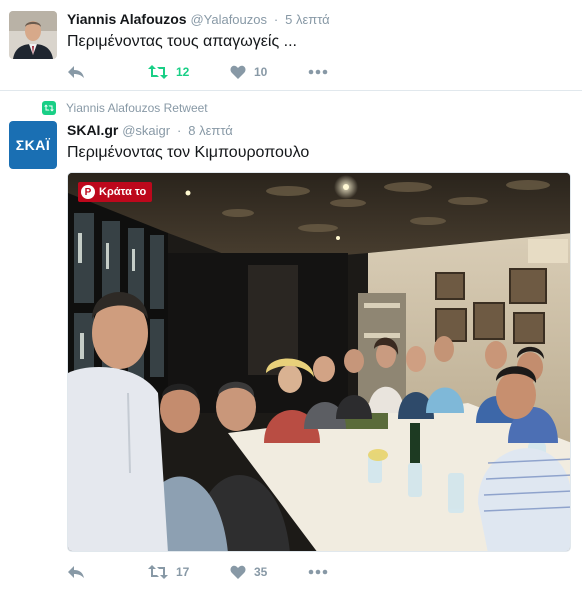 This screenshot has width=582, height=590. I want to click on retweet-button: 17, so click(168, 572).